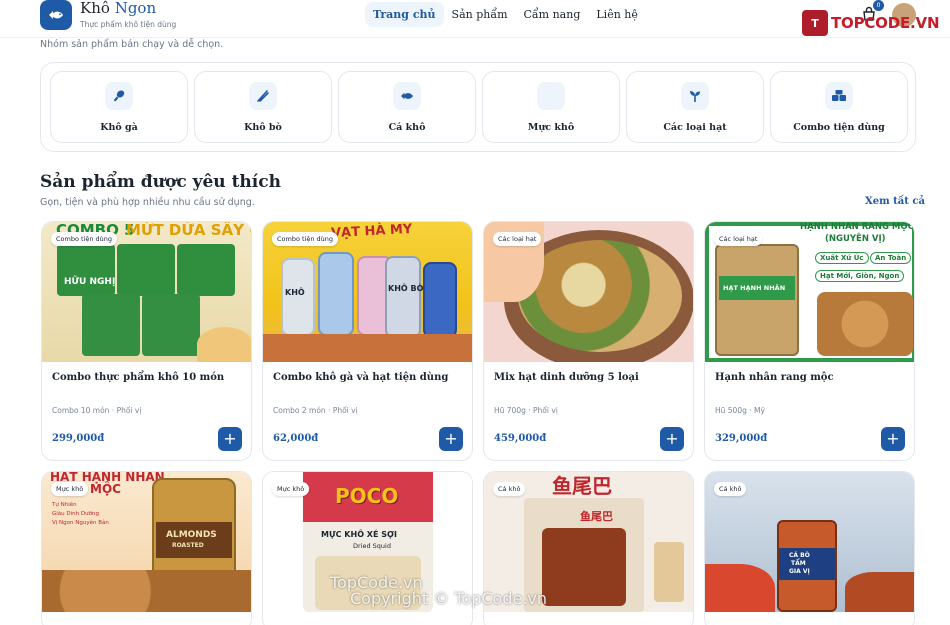  I want to click on image-caption: KHÔ BÒ, so click(406, 288).